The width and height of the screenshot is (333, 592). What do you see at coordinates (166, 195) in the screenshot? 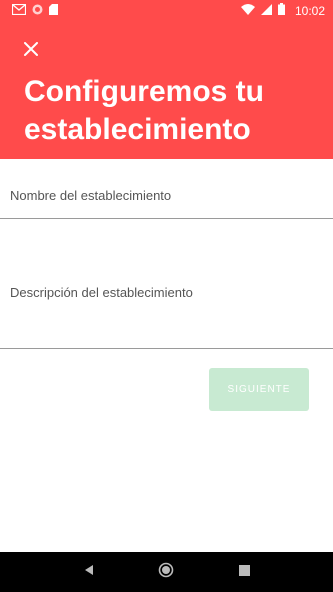
I see `name-field` at bounding box center [166, 195].